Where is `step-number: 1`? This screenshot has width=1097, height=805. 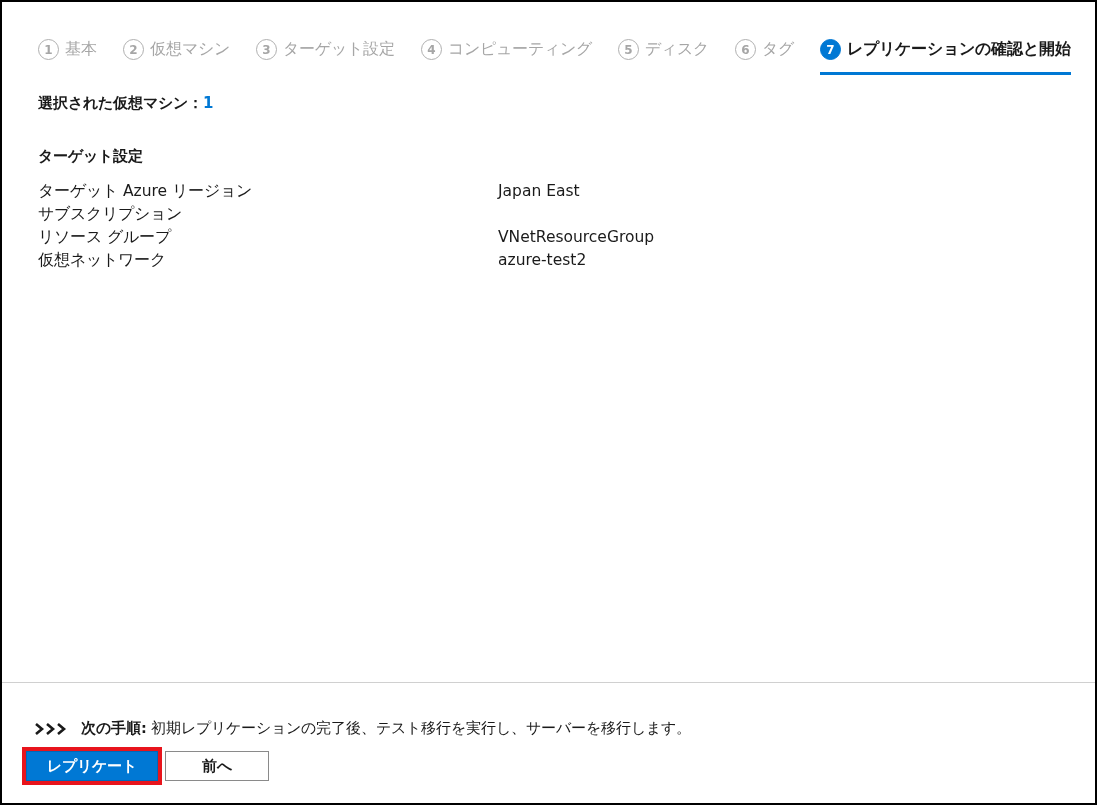 step-number: 1 is located at coordinates (48, 49).